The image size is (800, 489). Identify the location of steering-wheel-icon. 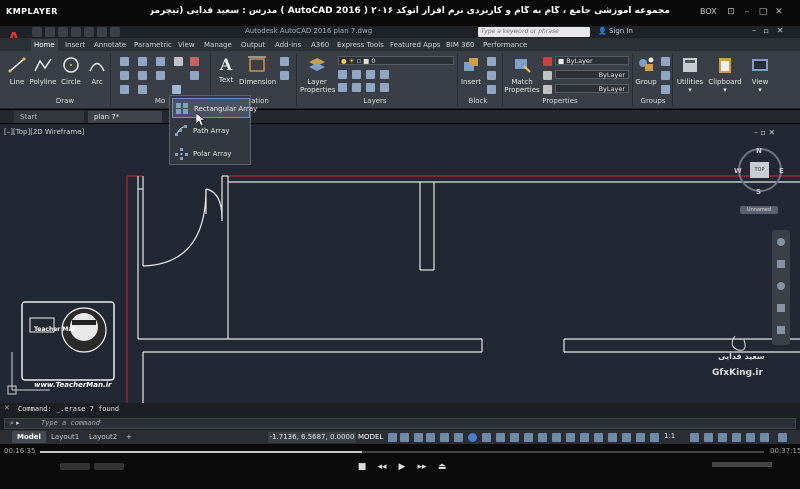
(781, 242).